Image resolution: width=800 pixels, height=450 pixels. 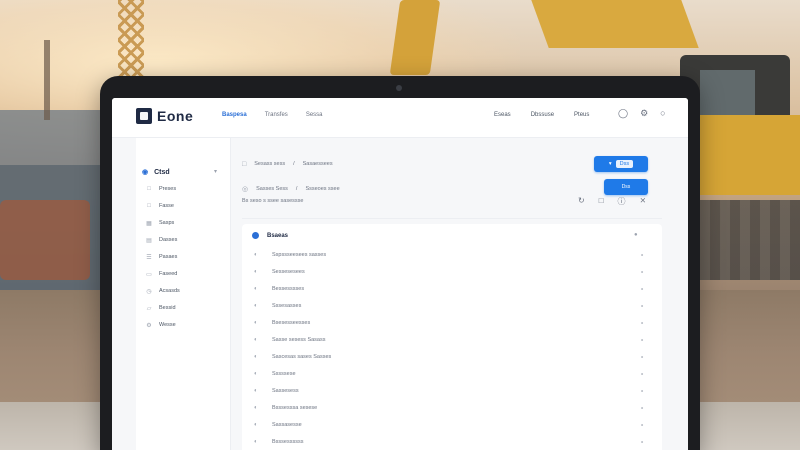 What do you see at coordinates (454, 425) in the screenshot?
I see `list-item: ◐ Sassasesse ∘` at bounding box center [454, 425].